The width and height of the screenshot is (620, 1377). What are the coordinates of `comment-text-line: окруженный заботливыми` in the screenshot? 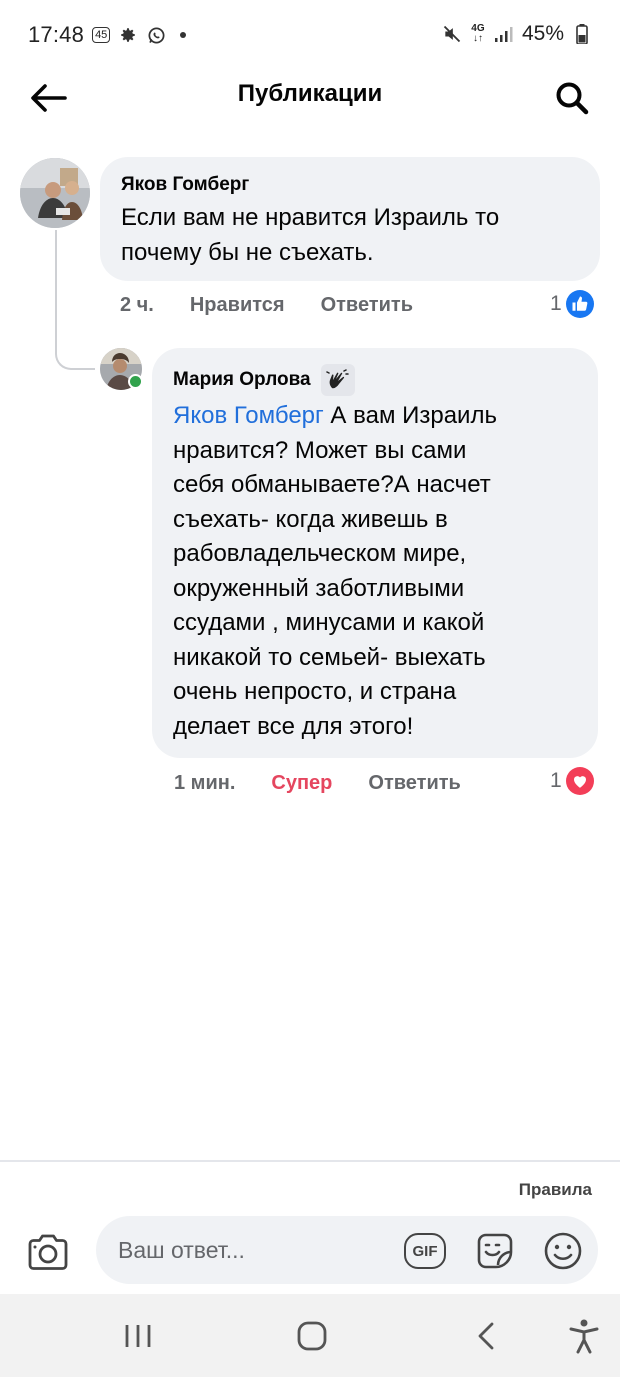 It's located at (319, 588).